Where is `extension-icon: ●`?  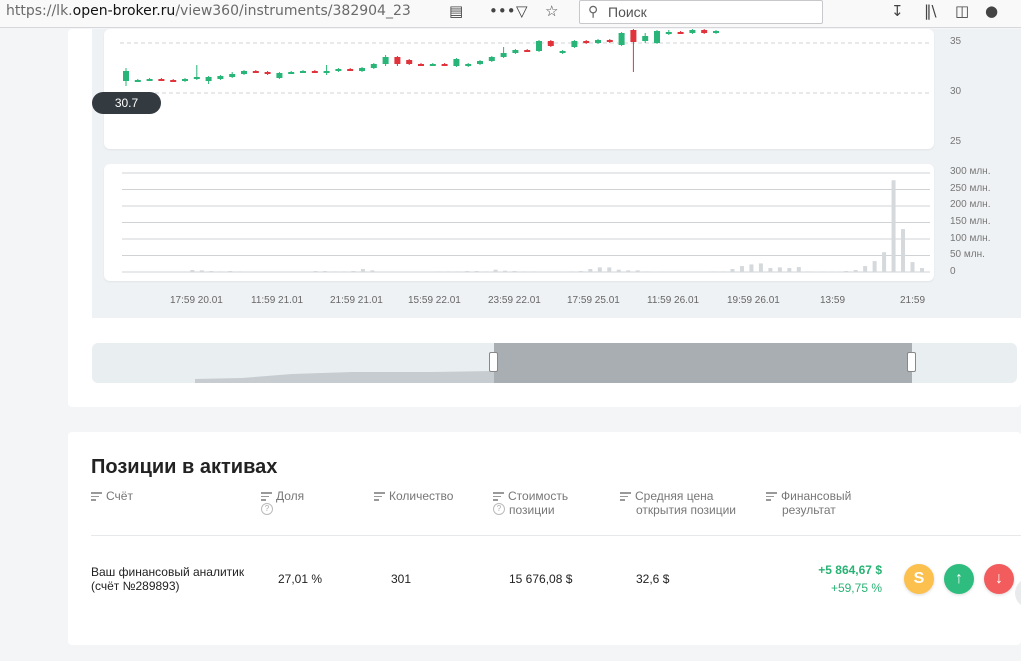
extension-icon: ● is located at coordinates (991, 11).